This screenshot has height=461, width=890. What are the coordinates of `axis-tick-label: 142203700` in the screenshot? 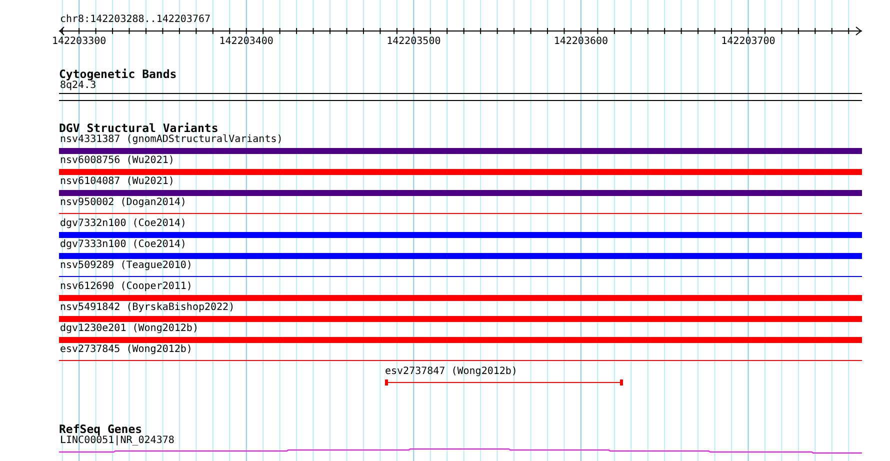 It's located at (748, 42).